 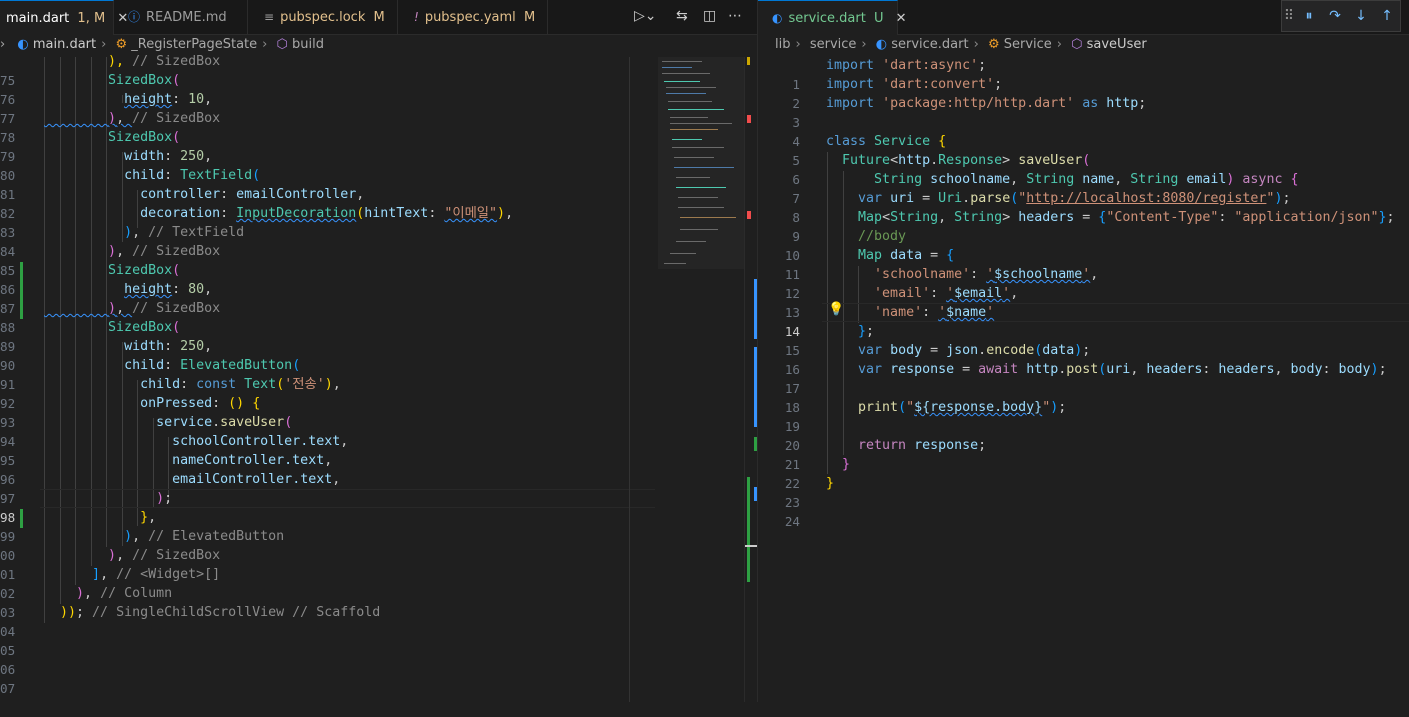 I want to click on breadcrumb-class: _RegisterPageState, so click(x=194, y=44).